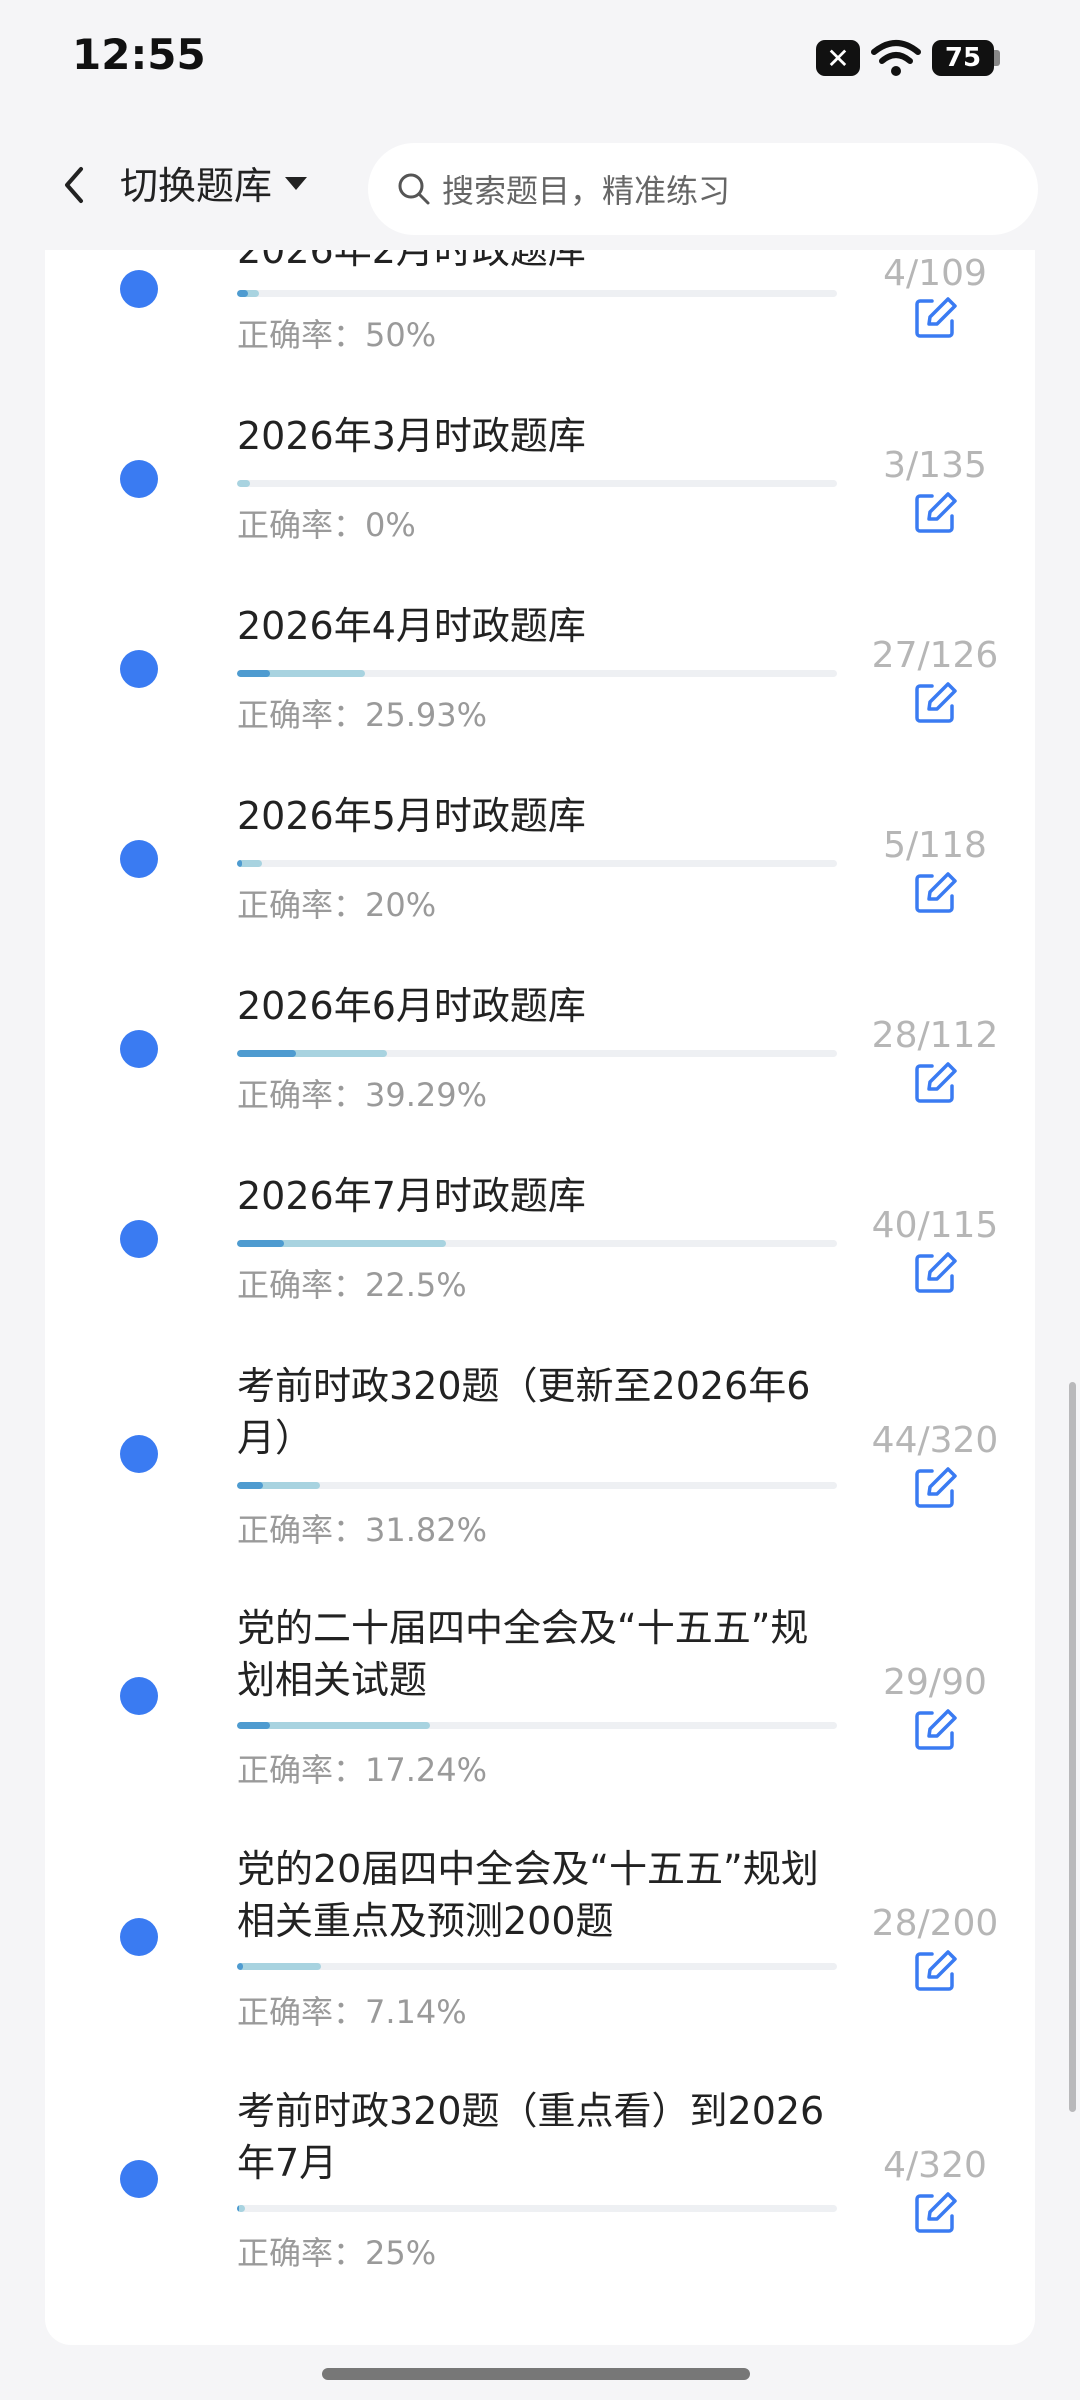 This screenshot has height=2400, width=1080. I want to click on item-title: 考前时政320题（重点看）到2026年7月, so click(531, 2137).